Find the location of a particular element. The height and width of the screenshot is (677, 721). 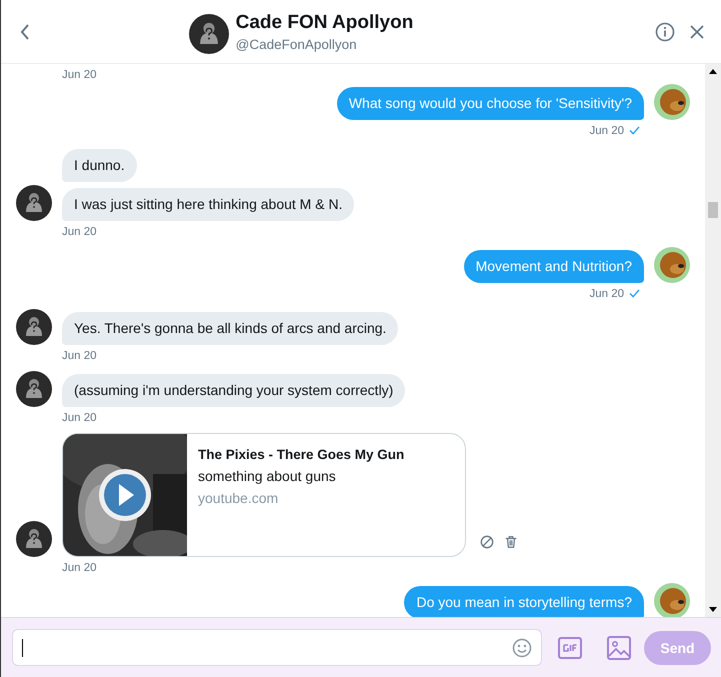

info-icon is located at coordinates (664, 32).